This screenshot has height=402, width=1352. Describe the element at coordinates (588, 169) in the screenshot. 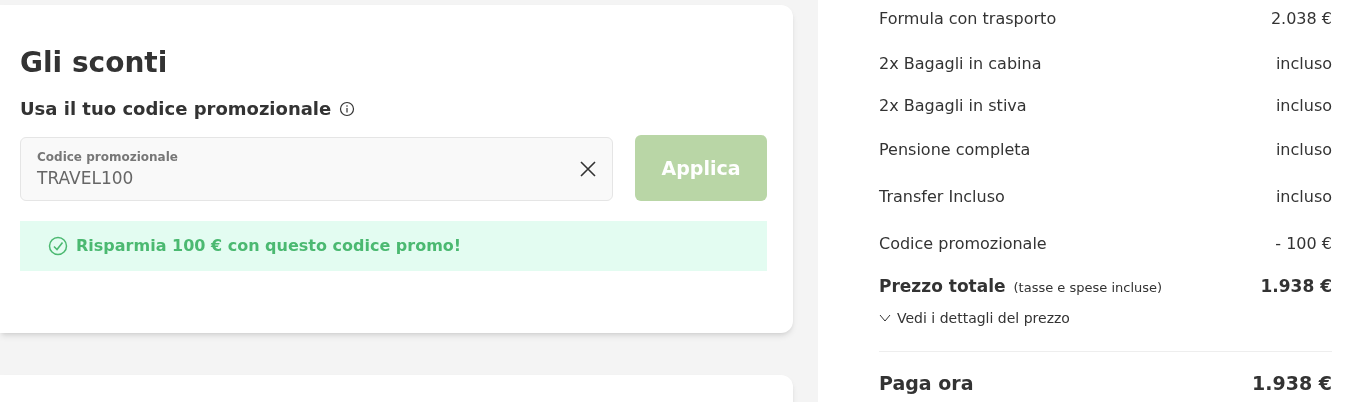

I see `clear-icon` at that location.